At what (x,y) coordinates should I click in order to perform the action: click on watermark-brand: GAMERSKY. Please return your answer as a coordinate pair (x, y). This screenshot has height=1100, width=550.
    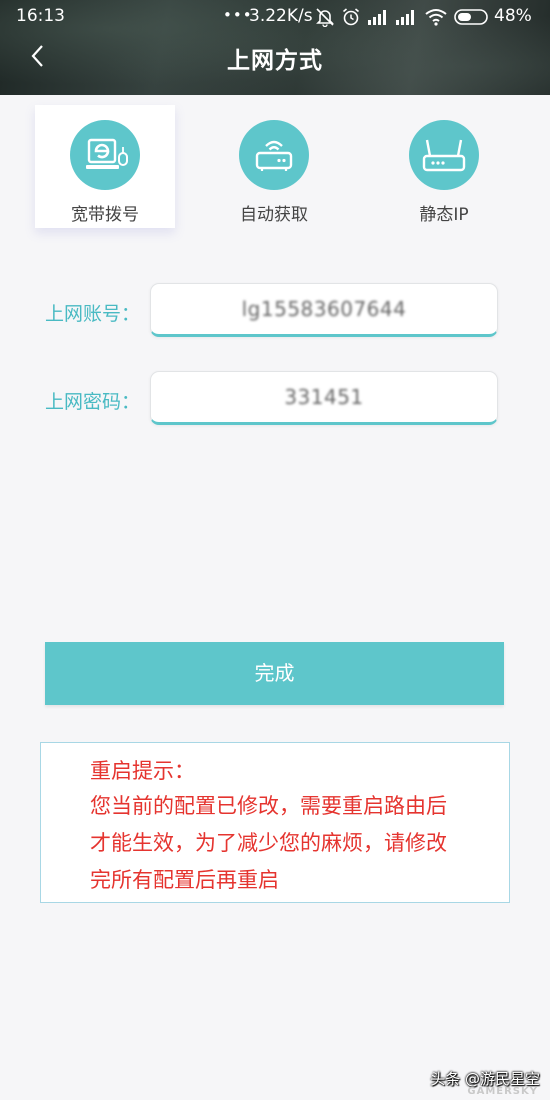
    Looking at the image, I should click on (502, 1091).